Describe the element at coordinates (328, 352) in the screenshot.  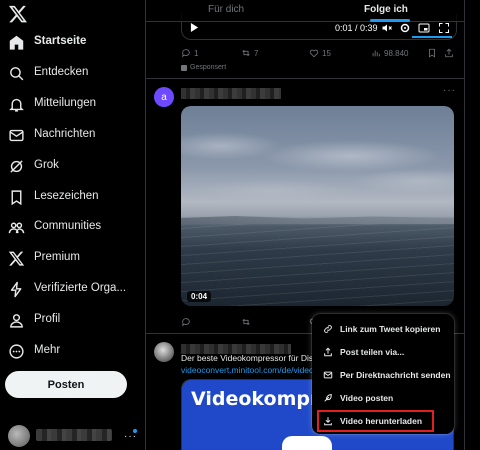
I see `share-icon` at that location.